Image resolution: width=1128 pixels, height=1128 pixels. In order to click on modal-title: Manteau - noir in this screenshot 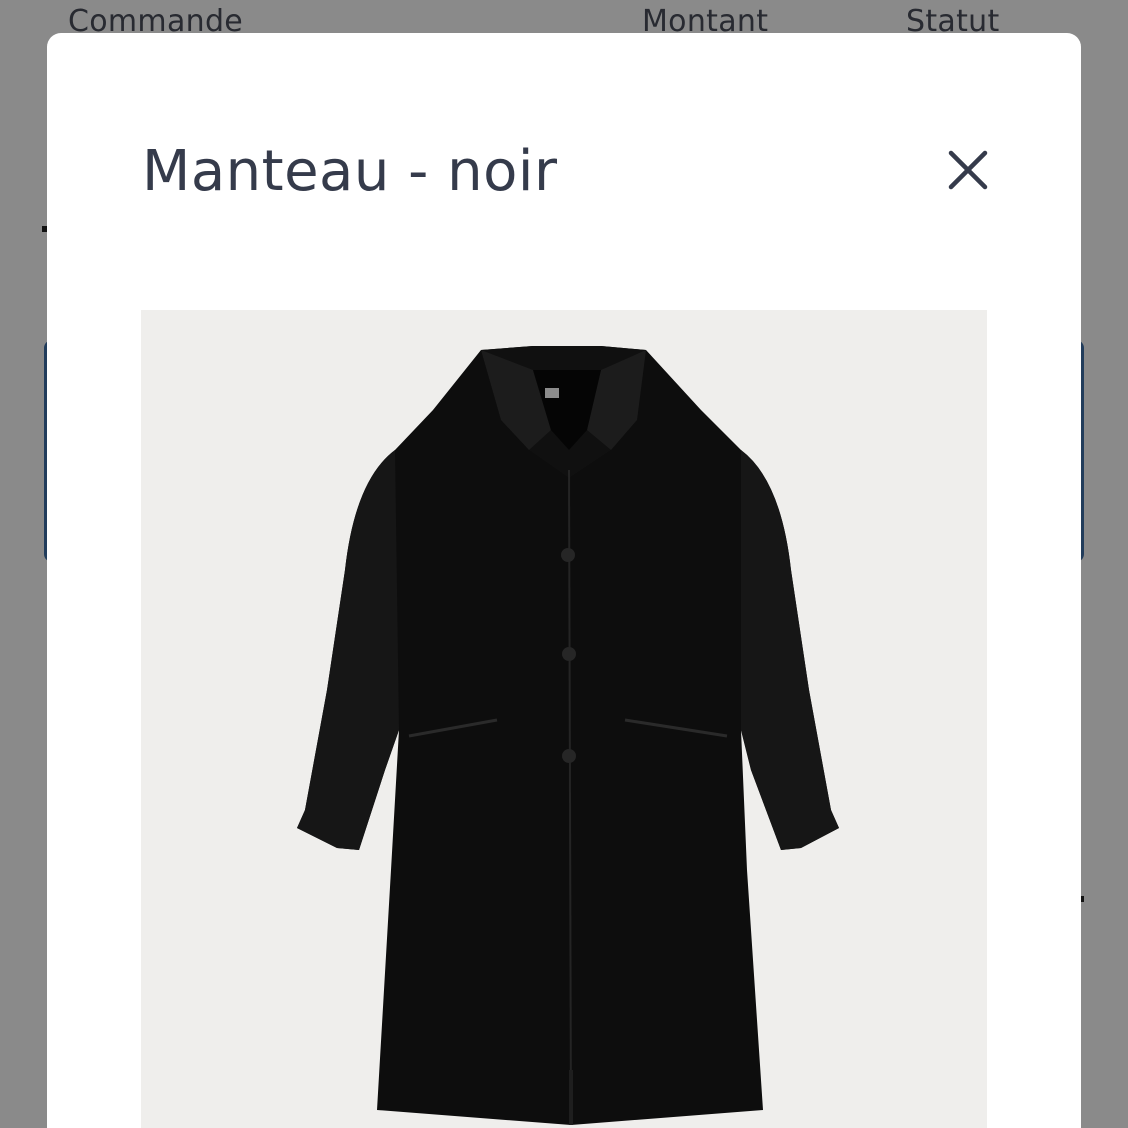, I will do `click(350, 171)`.